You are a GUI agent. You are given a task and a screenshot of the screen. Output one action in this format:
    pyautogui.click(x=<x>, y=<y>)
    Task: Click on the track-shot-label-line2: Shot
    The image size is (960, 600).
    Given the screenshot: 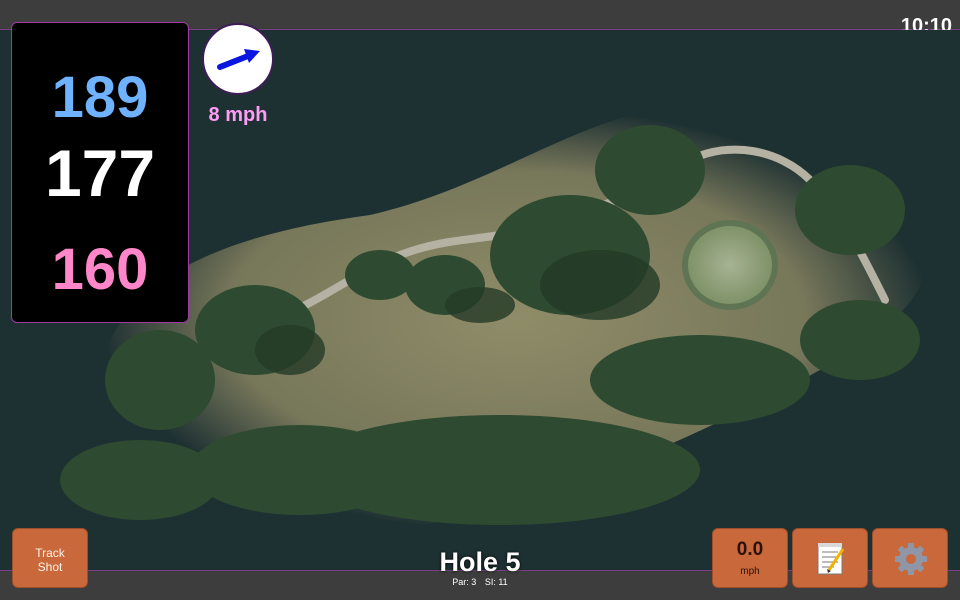 What is the action you would take?
    pyautogui.click(x=50, y=567)
    